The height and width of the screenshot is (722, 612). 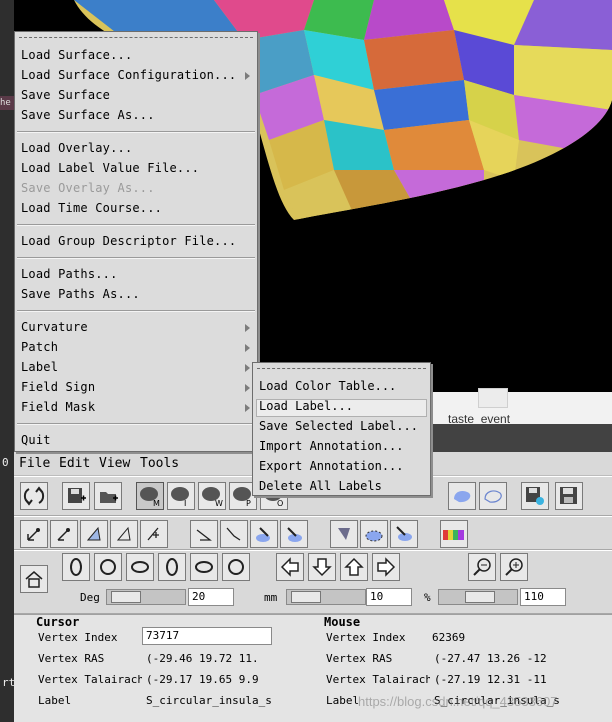 What do you see at coordinates (36, 440) in the screenshot?
I see `menu-item-quit: Quit` at bounding box center [36, 440].